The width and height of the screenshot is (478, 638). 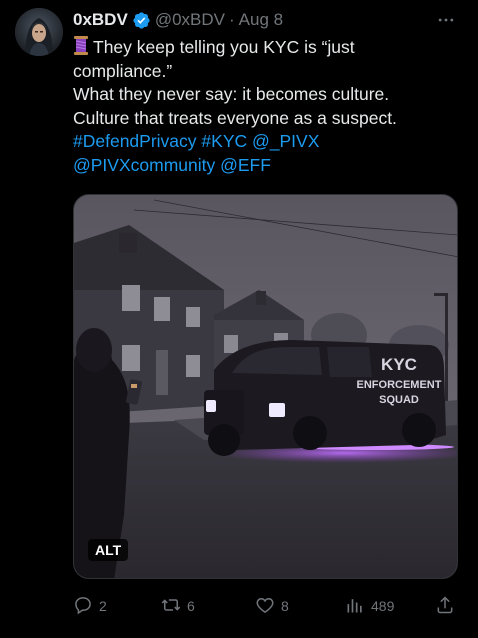 I want to click on repost-icon, so click(x=171, y=606).